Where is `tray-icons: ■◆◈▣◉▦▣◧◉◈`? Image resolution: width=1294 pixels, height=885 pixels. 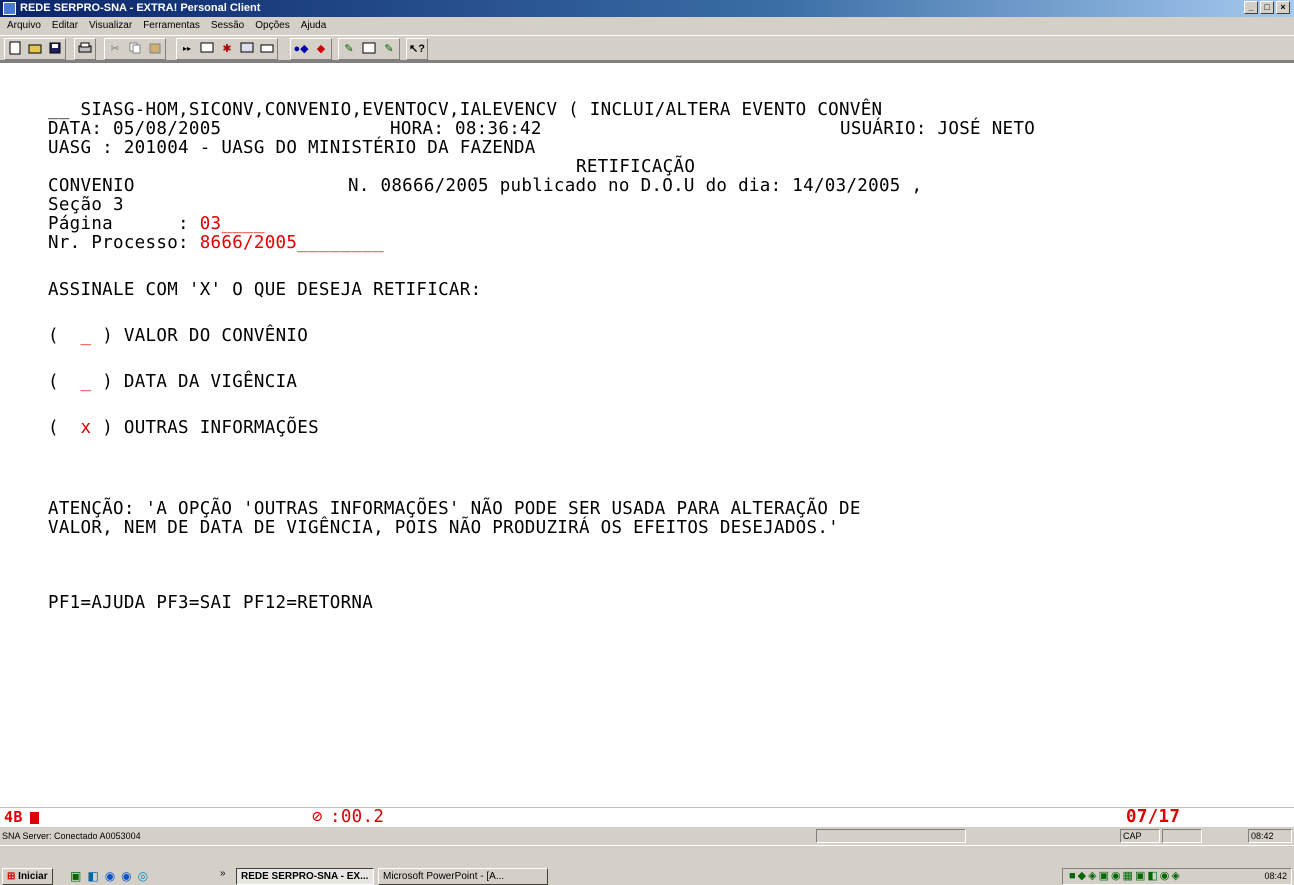
tray-icons: ■◆◈▣◉▦▣◧◉◈ is located at coordinates (1125, 876).